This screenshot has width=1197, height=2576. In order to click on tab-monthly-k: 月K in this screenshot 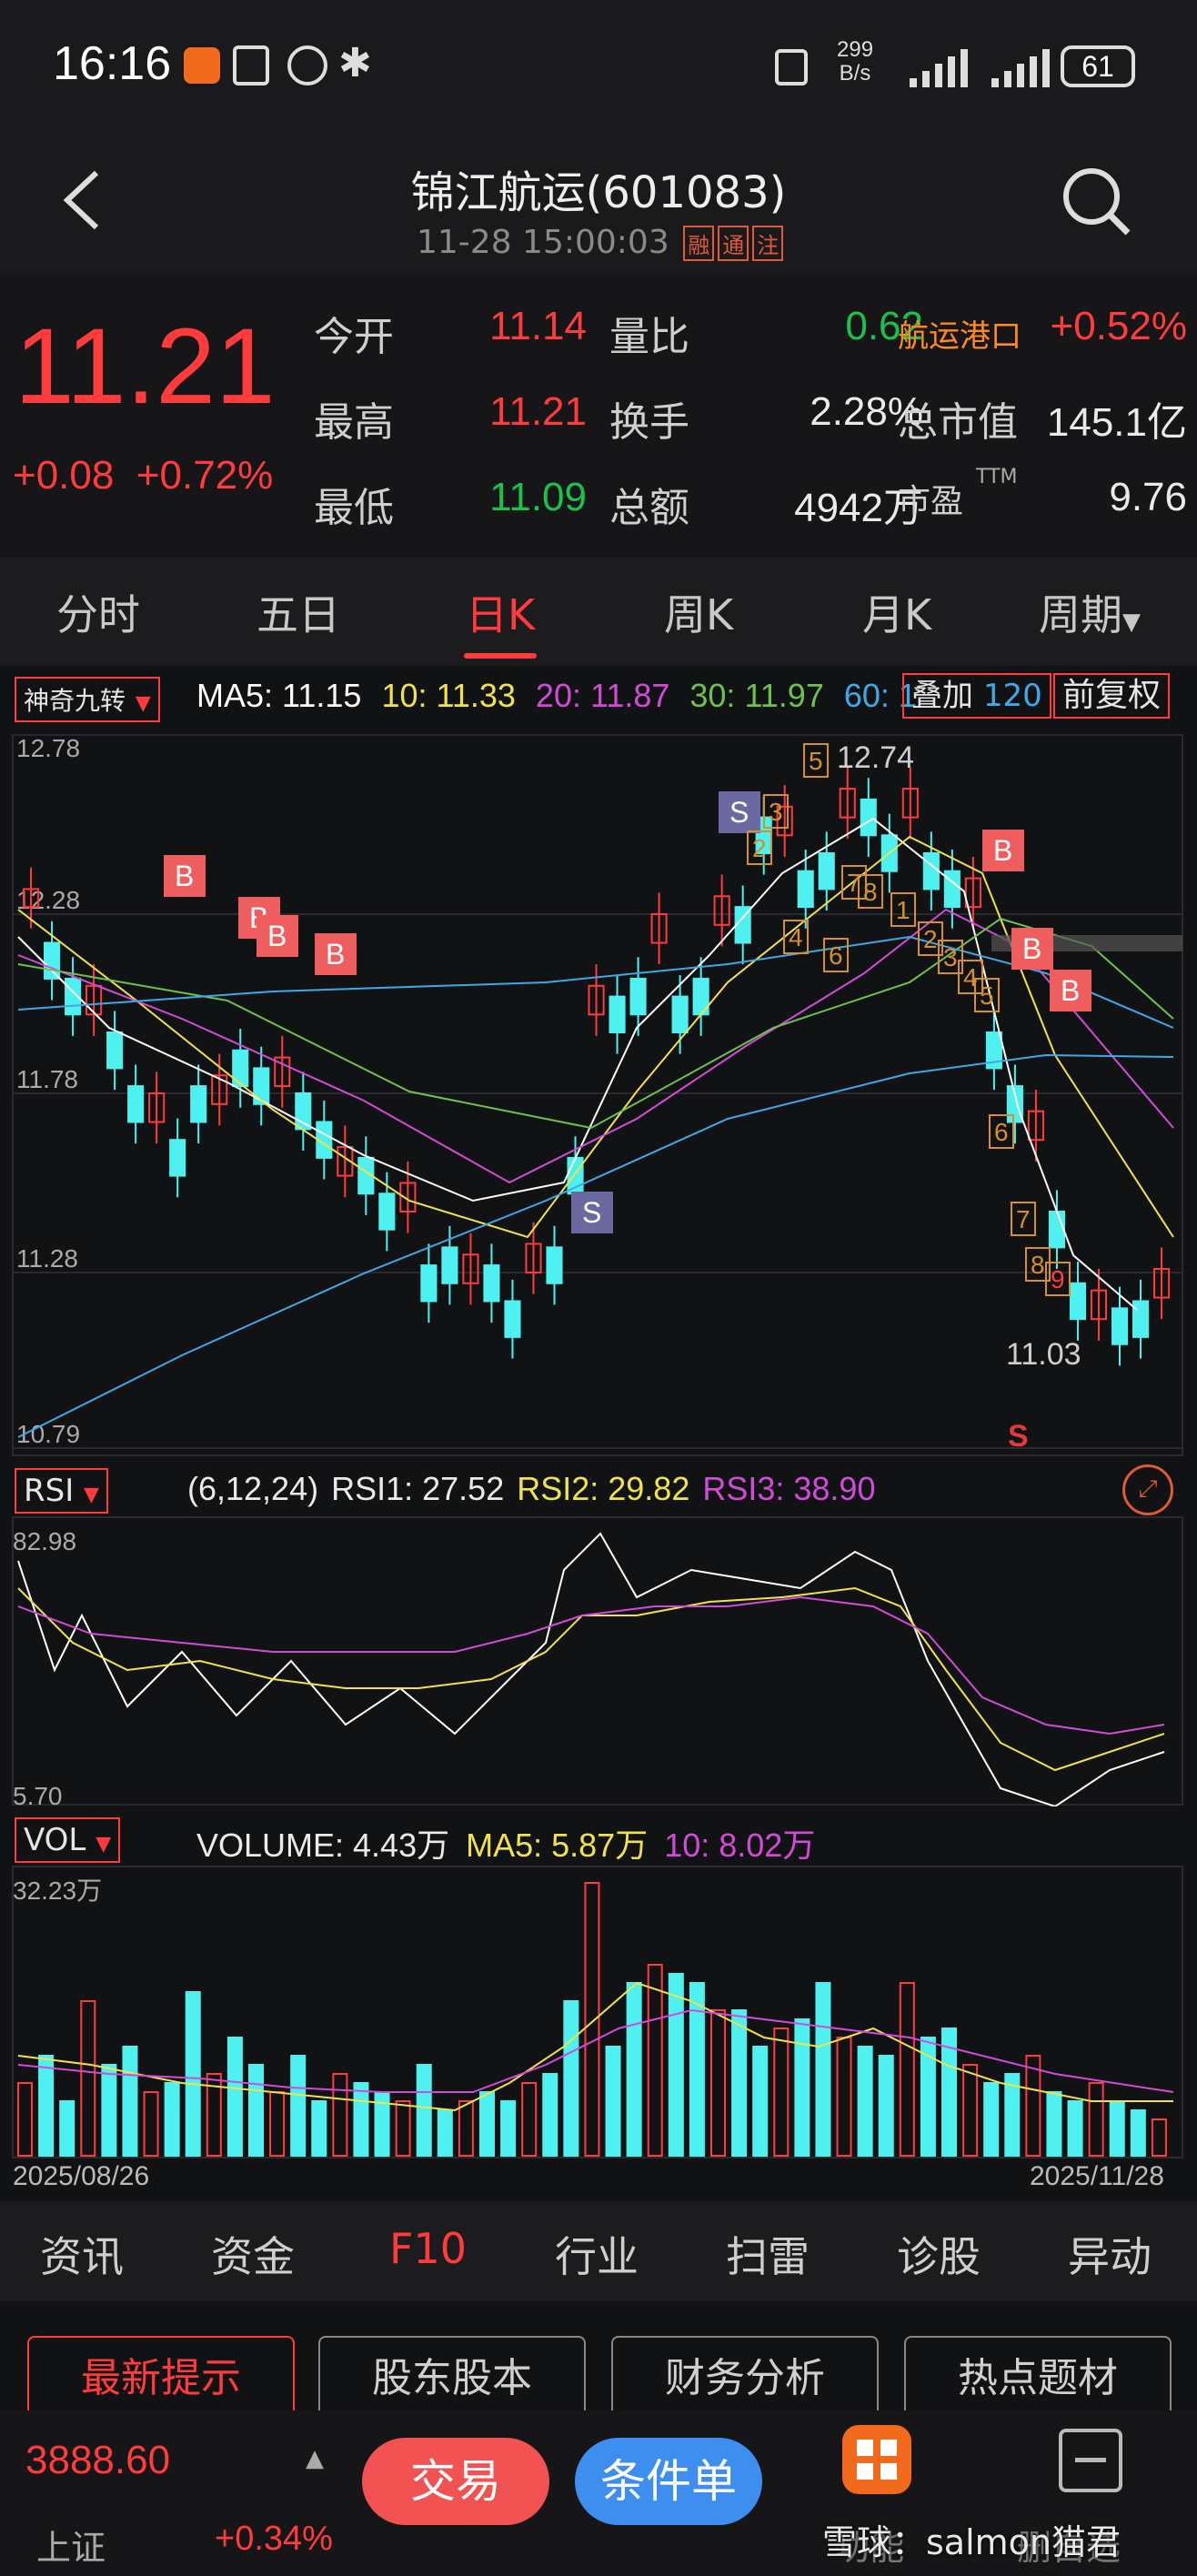, I will do `click(896, 612)`.